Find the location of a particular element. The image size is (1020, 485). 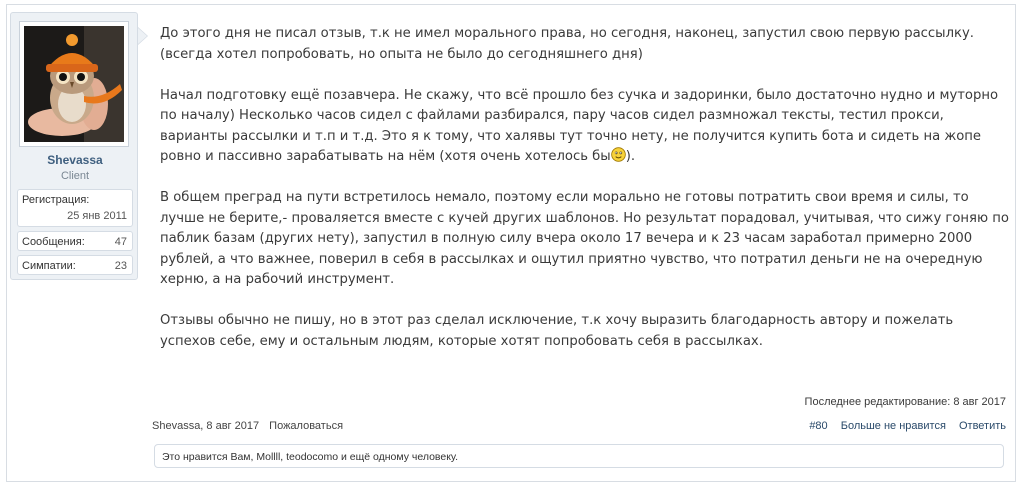

avatar is located at coordinates (74, 84).